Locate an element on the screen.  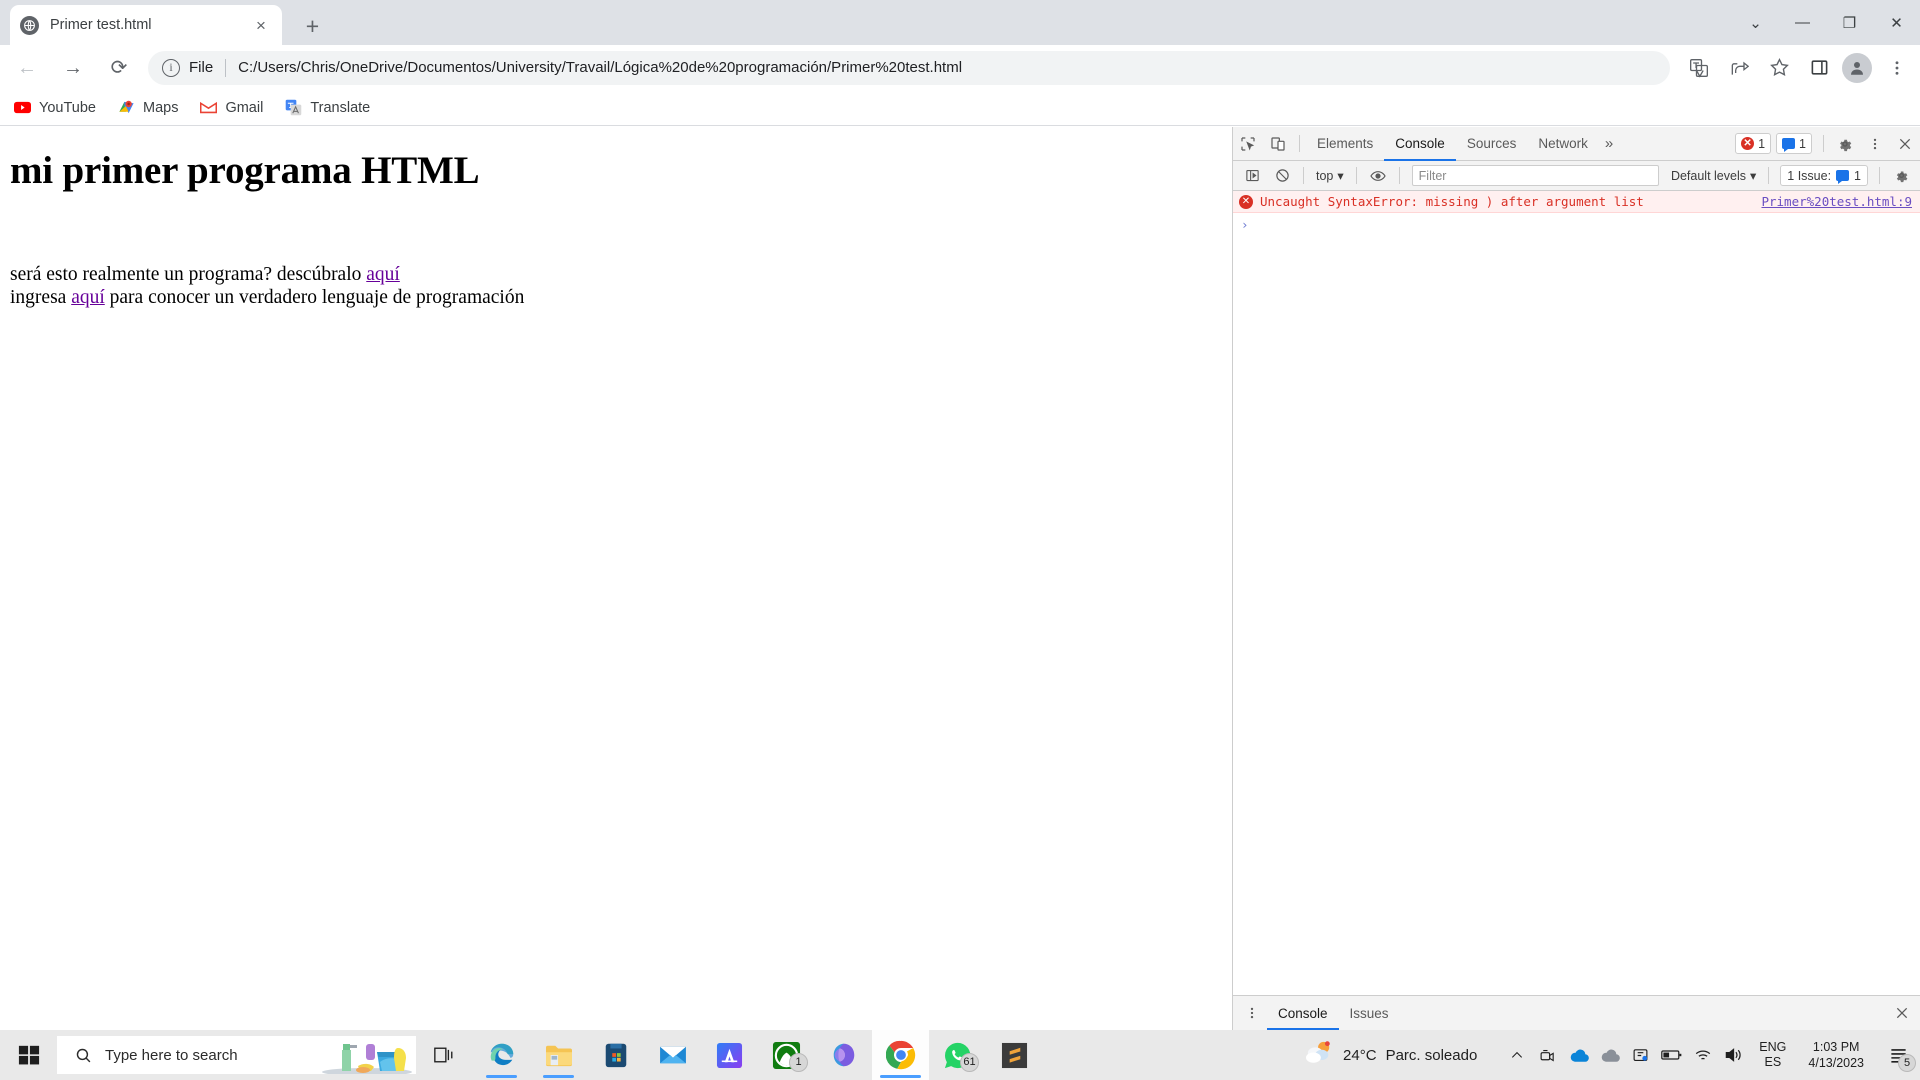
tab-strip: Primer test.html × + ⌄ — ❐ ✕ is located at coordinates (960, 22).